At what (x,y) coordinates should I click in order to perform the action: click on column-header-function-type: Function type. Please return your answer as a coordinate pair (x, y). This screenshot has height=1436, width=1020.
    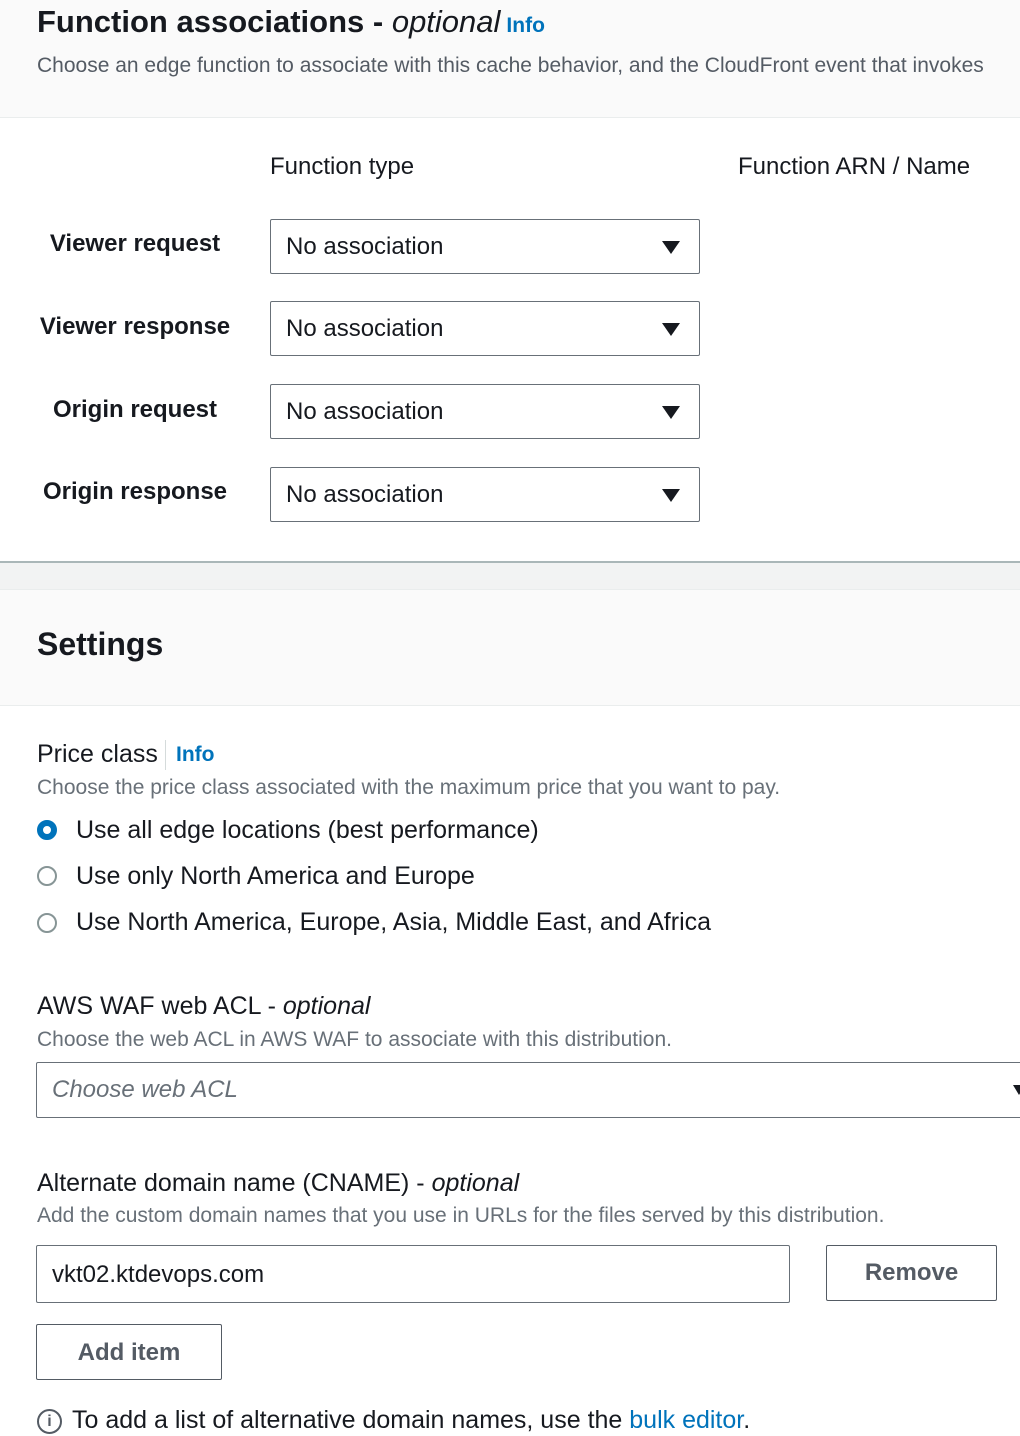
    Looking at the image, I should click on (342, 166).